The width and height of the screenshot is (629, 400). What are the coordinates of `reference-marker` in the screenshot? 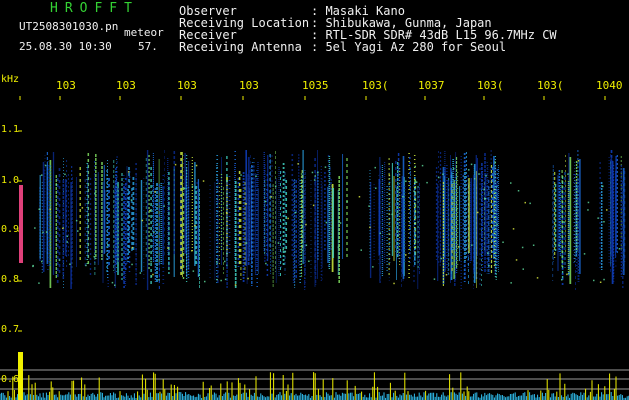 It's located at (21, 224).